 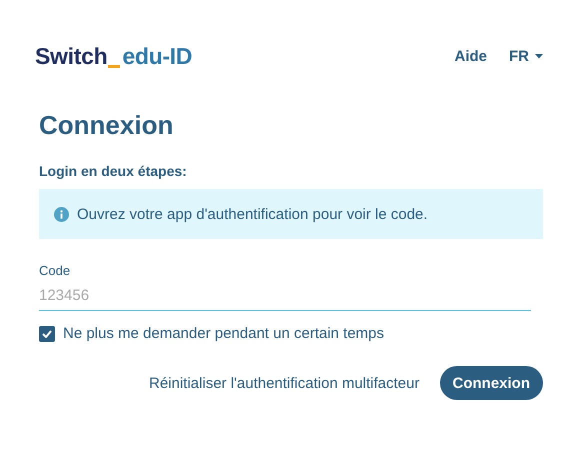 I want to click on logo-text: edu-ID, so click(x=157, y=56).